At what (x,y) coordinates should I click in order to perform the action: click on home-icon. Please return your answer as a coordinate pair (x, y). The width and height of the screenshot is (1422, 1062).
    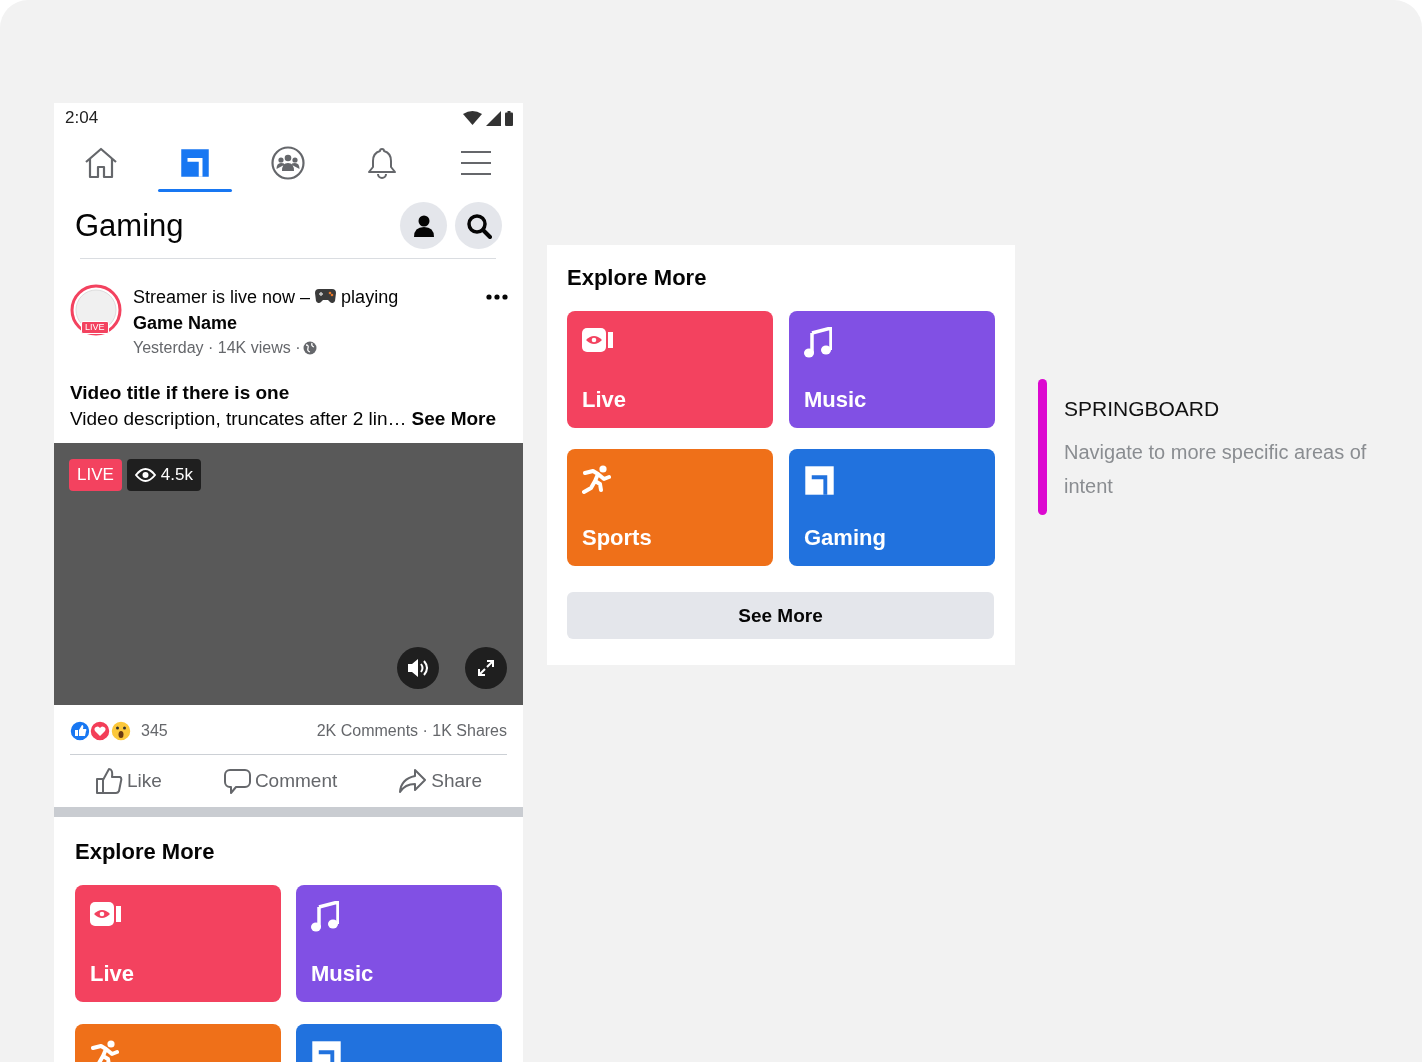
    Looking at the image, I should click on (100, 162).